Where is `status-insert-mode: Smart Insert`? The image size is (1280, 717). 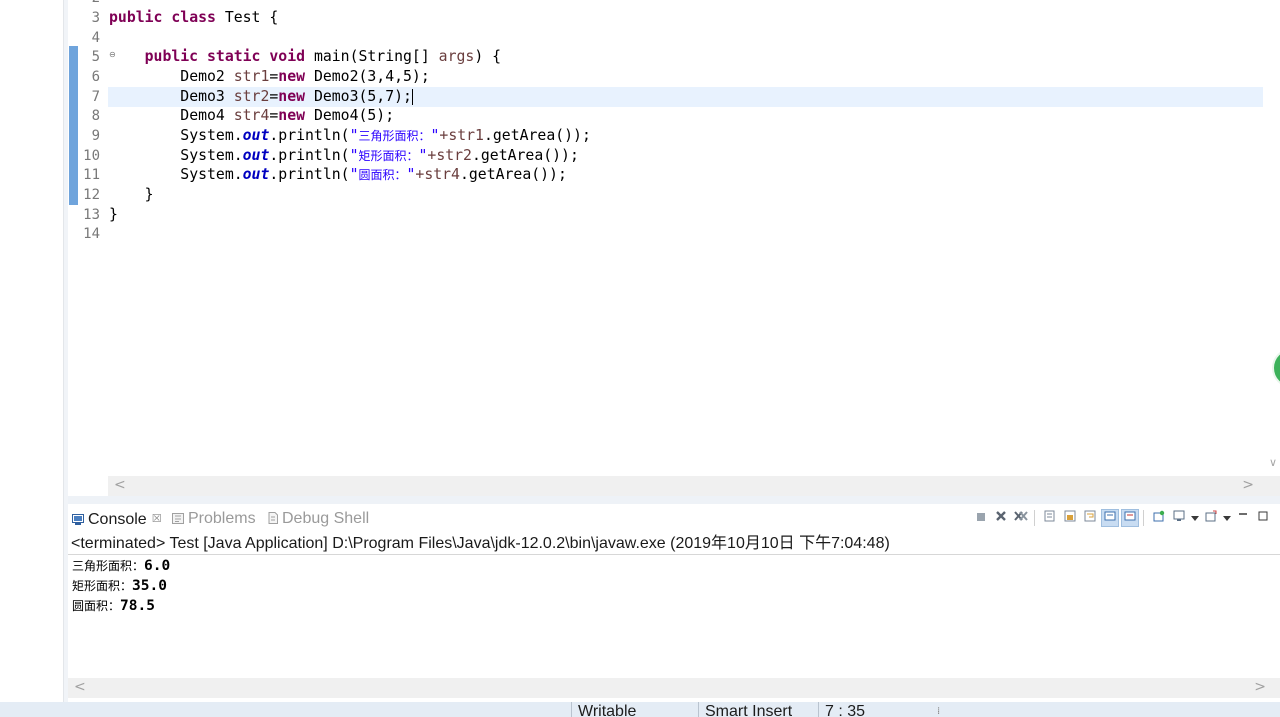
status-insert-mode: Smart Insert is located at coordinates (748, 709).